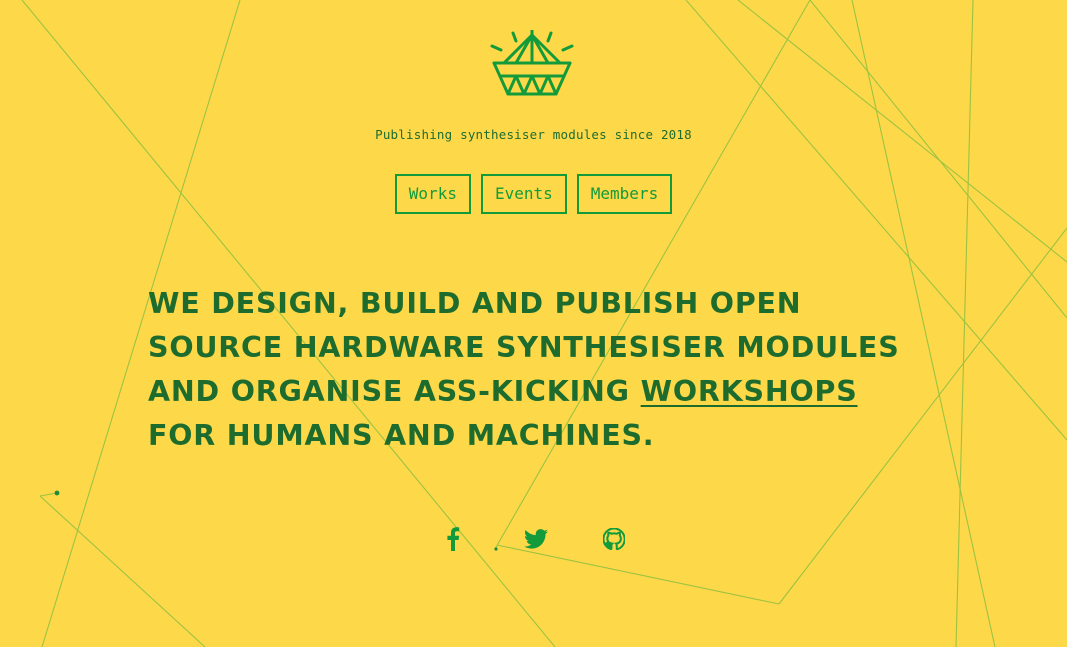  I want to click on twitter-icon, so click(536, 539).